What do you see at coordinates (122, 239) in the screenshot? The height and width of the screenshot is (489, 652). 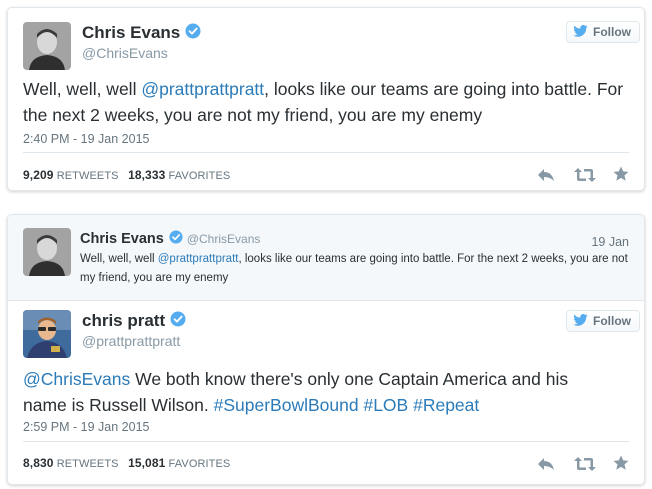 I see `quoted-user-name: Chris Evans` at bounding box center [122, 239].